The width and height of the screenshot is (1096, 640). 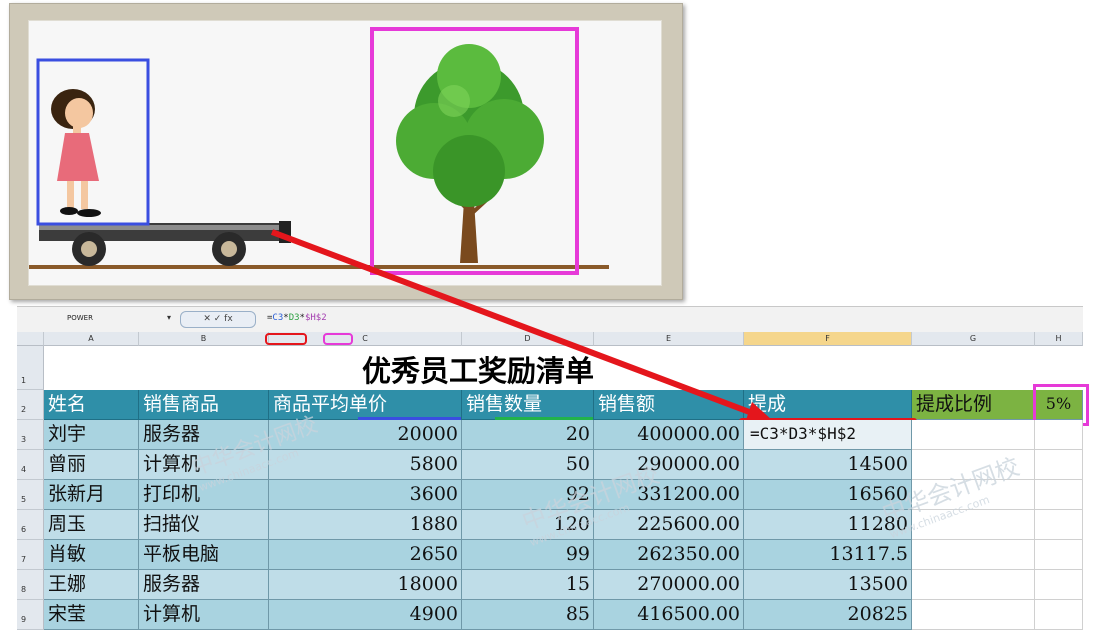 What do you see at coordinates (165, 243) in the screenshot?
I see `cart-illustration` at bounding box center [165, 243].